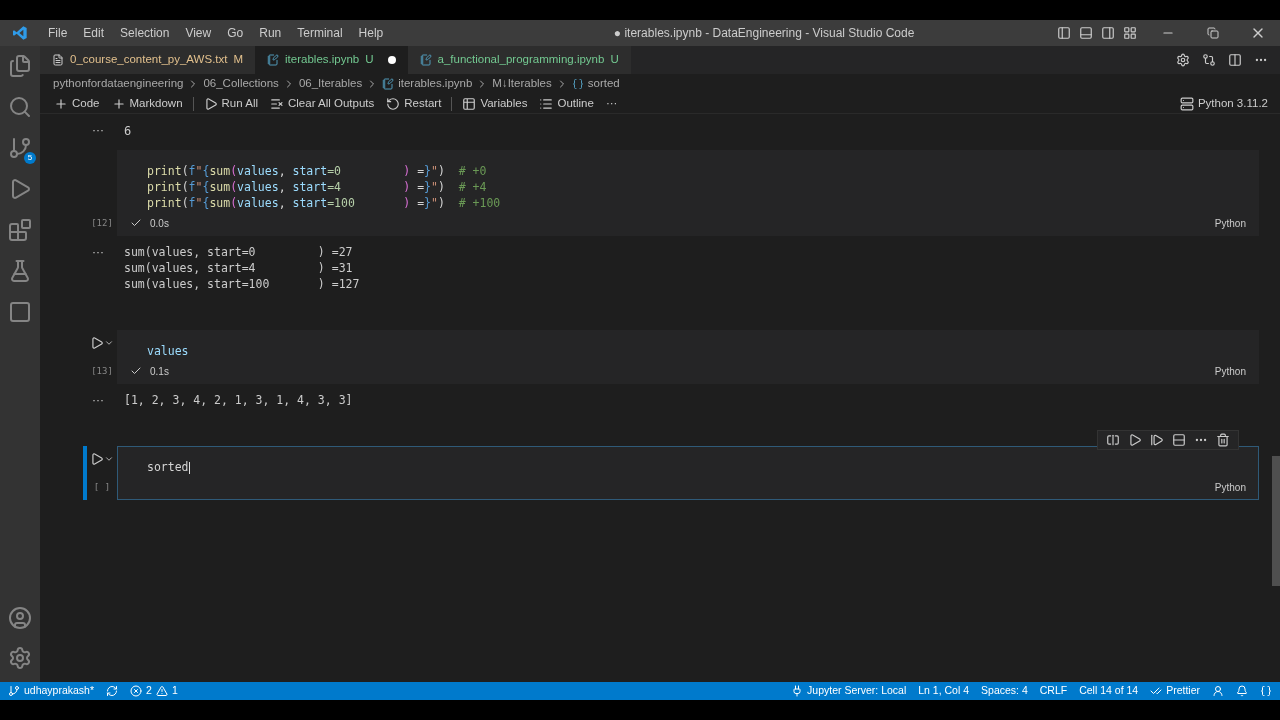  Describe the element at coordinates (1156, 691) in the screenshot. I see `double-check-icon` at that location.